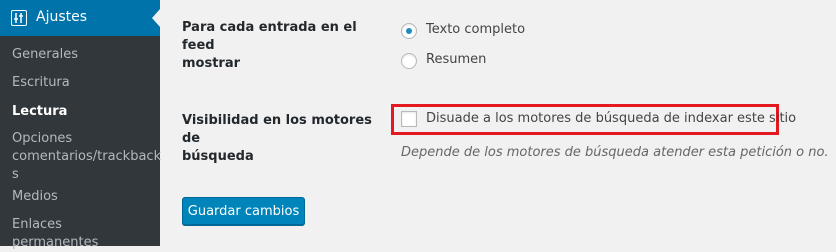 The width and height of the screenshot is (836, 252). Describe the element at coordinates (269, 36) in the screenshot. I see `feed-label-line1: Para cada entrada en el feed` at that location.